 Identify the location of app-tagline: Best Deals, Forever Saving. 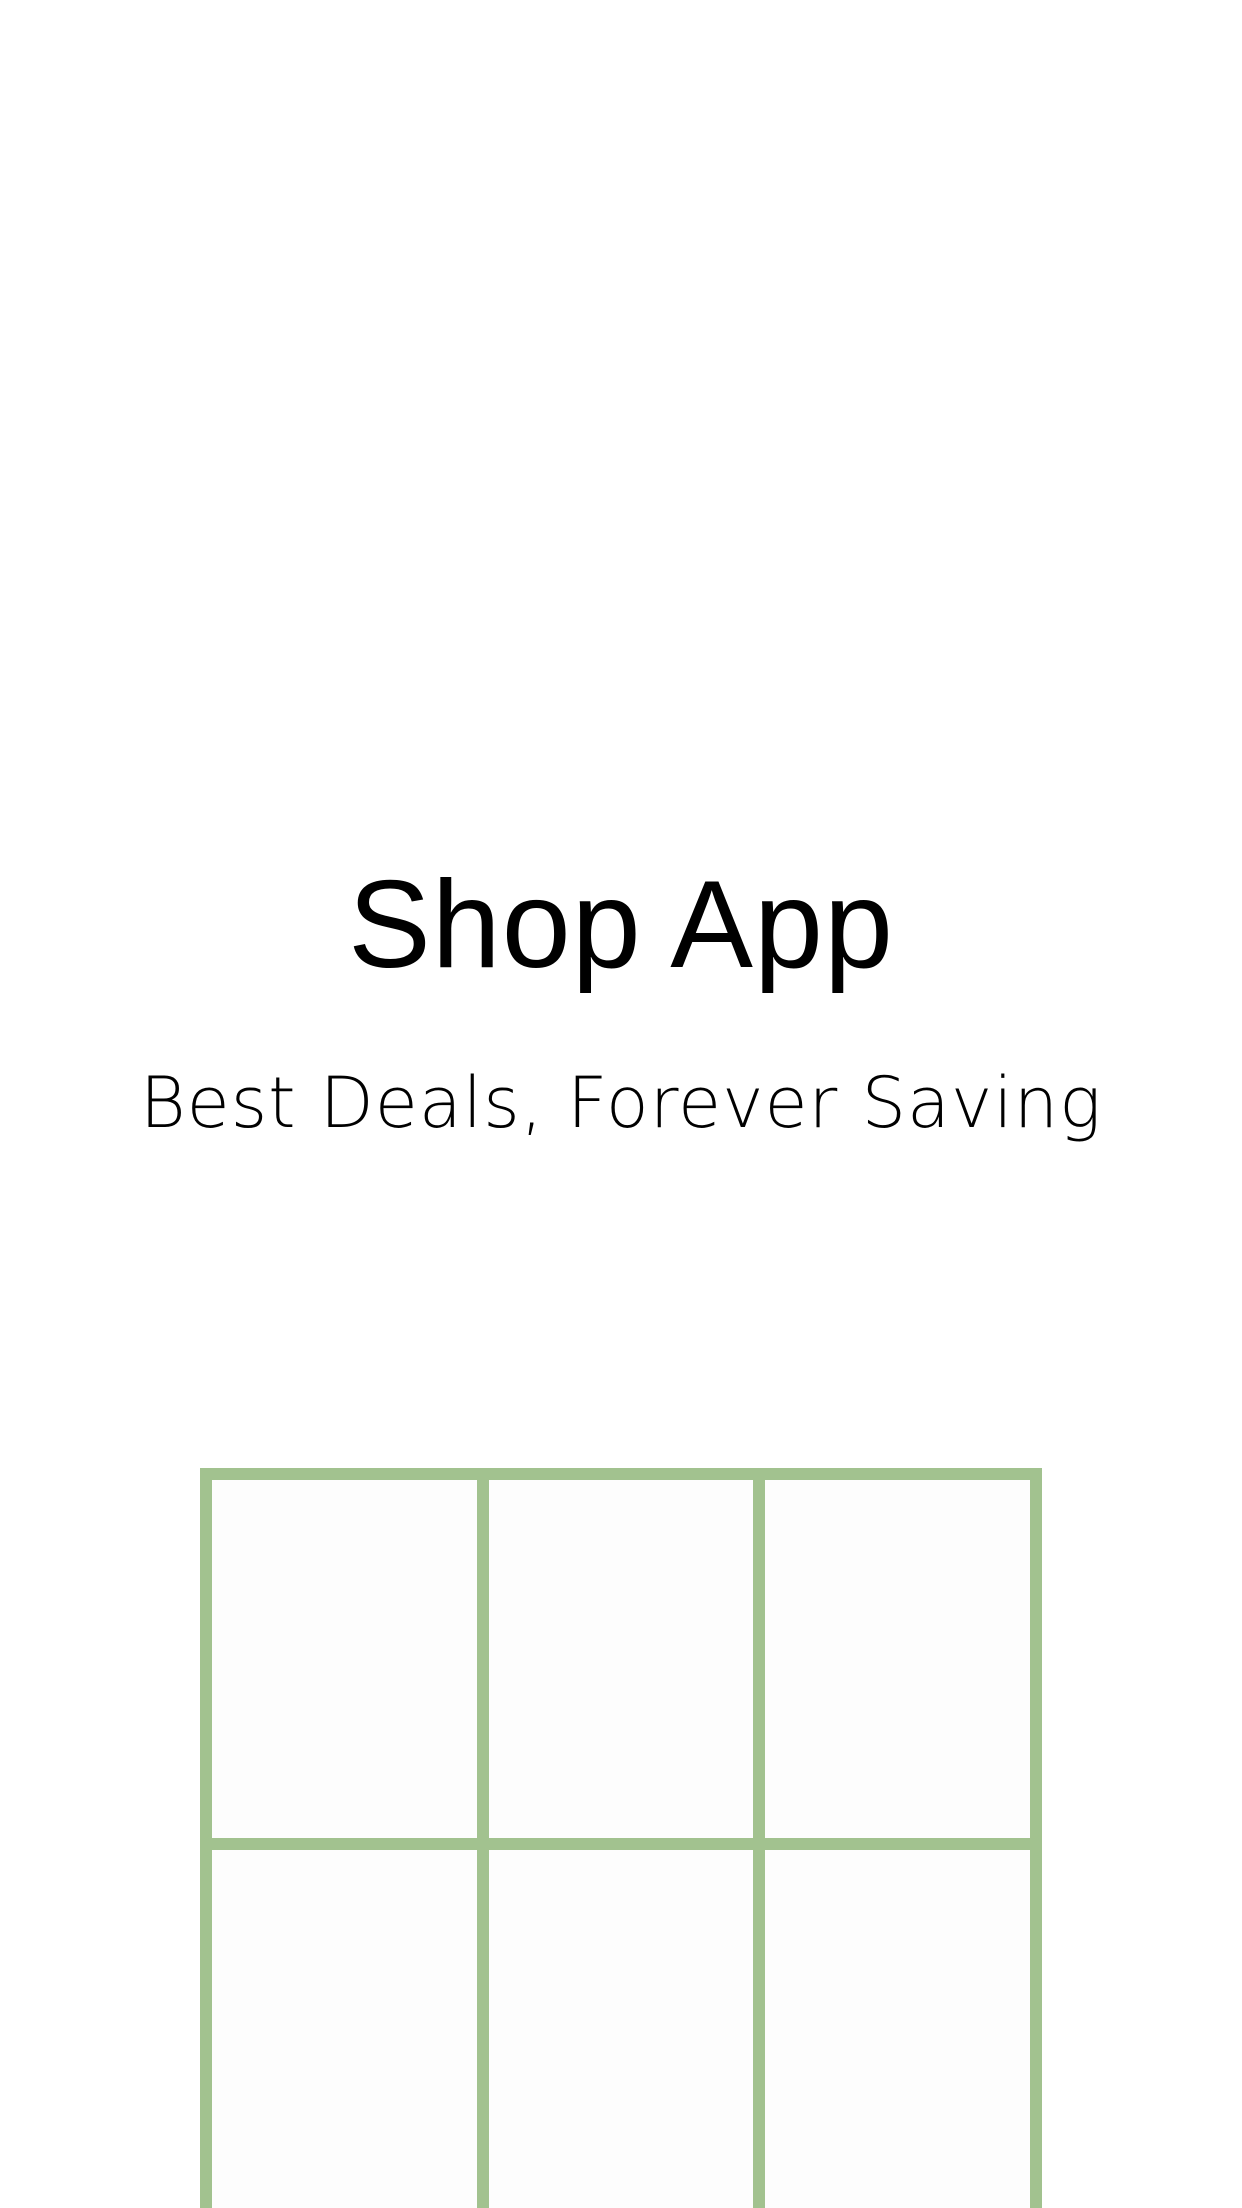
(621, 1103).